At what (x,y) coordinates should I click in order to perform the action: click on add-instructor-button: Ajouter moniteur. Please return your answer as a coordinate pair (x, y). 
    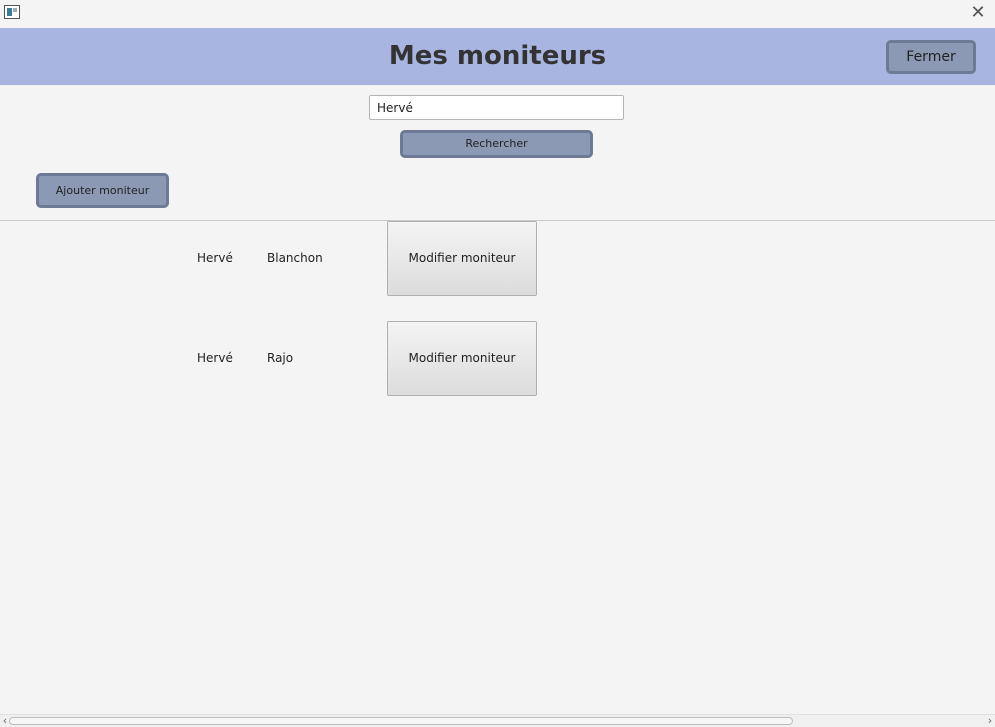
    Looking at the image, I should click on (102, 190).